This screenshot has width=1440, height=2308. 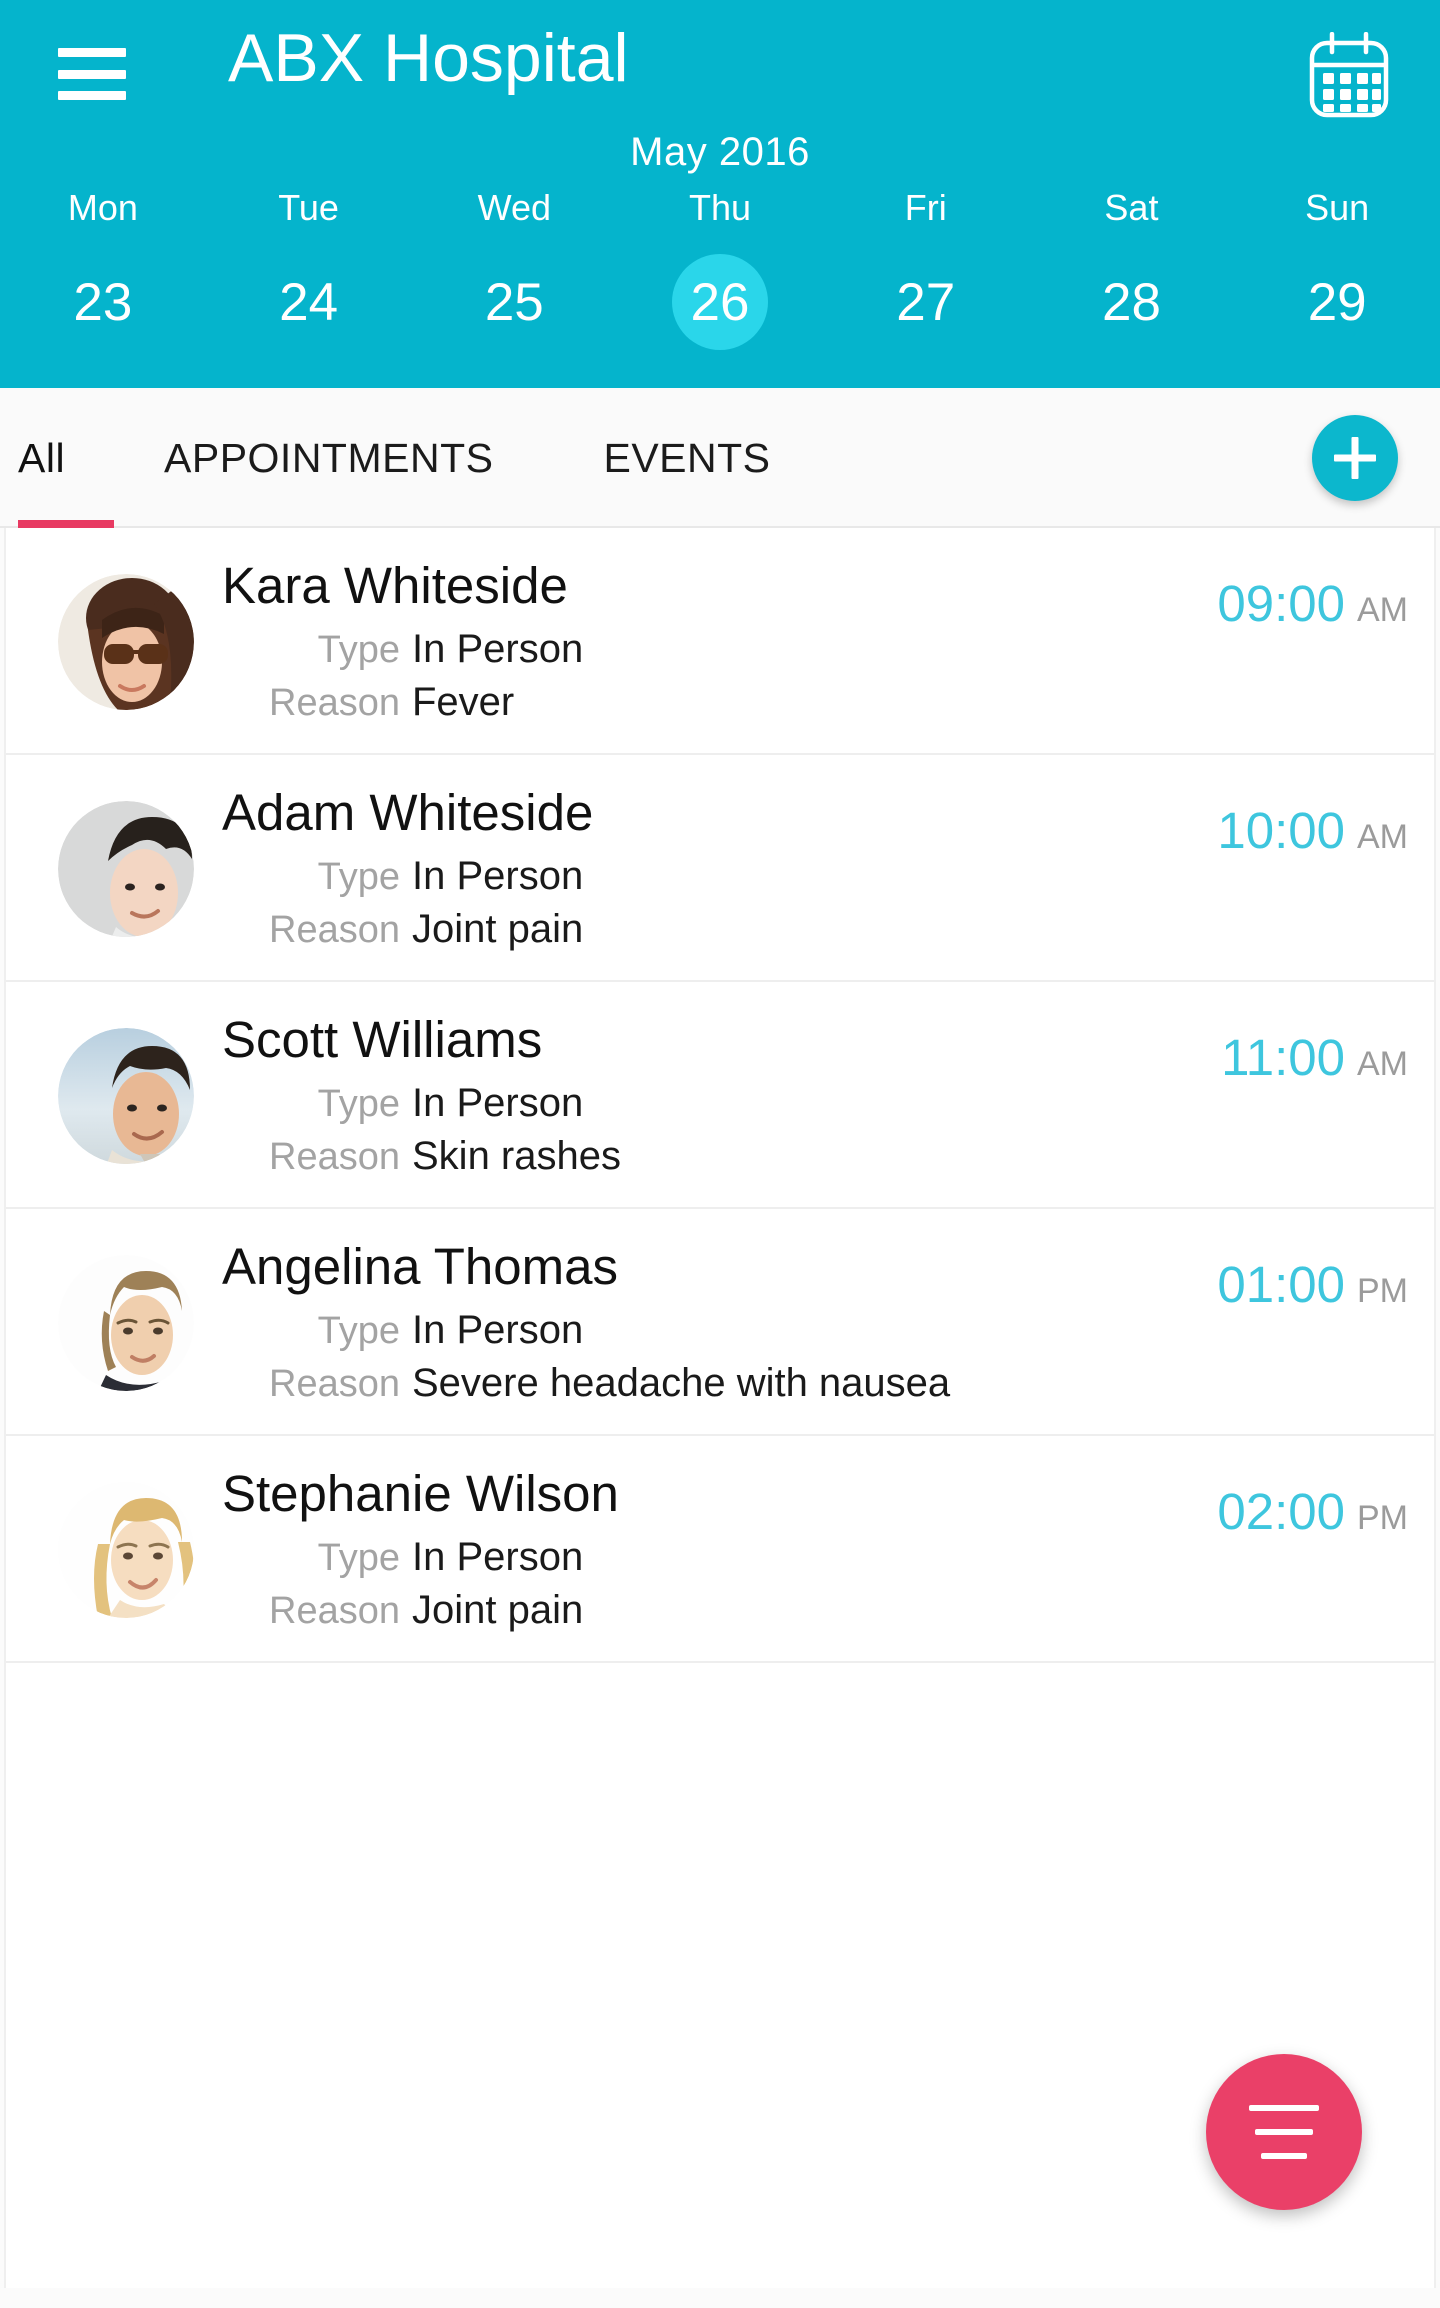 I want to click on day-cell-wed: Wed 25, so click(x=514, y=270).